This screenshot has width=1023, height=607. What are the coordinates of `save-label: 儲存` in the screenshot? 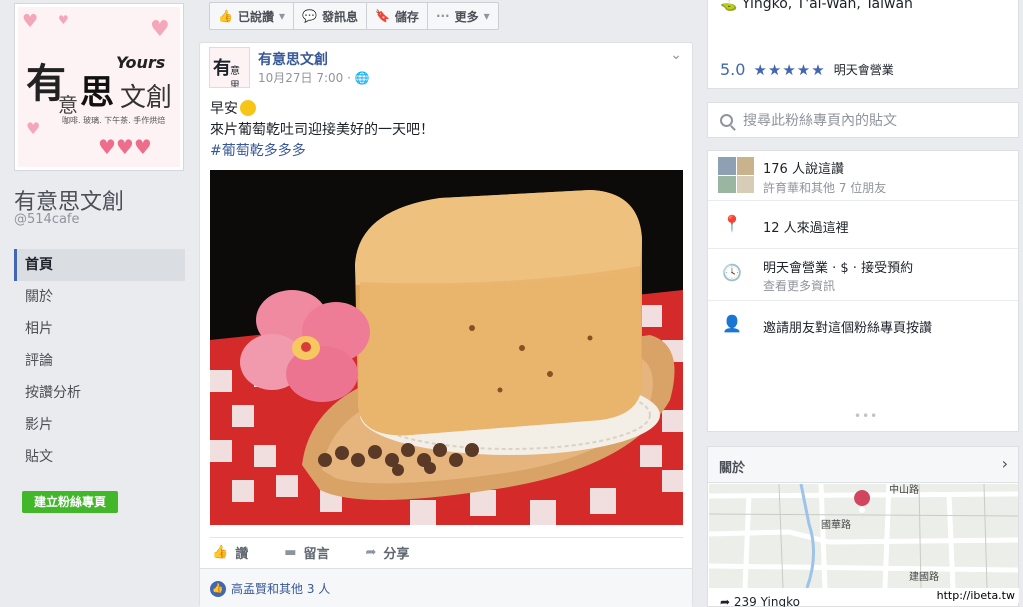 It's located at (406, 16).